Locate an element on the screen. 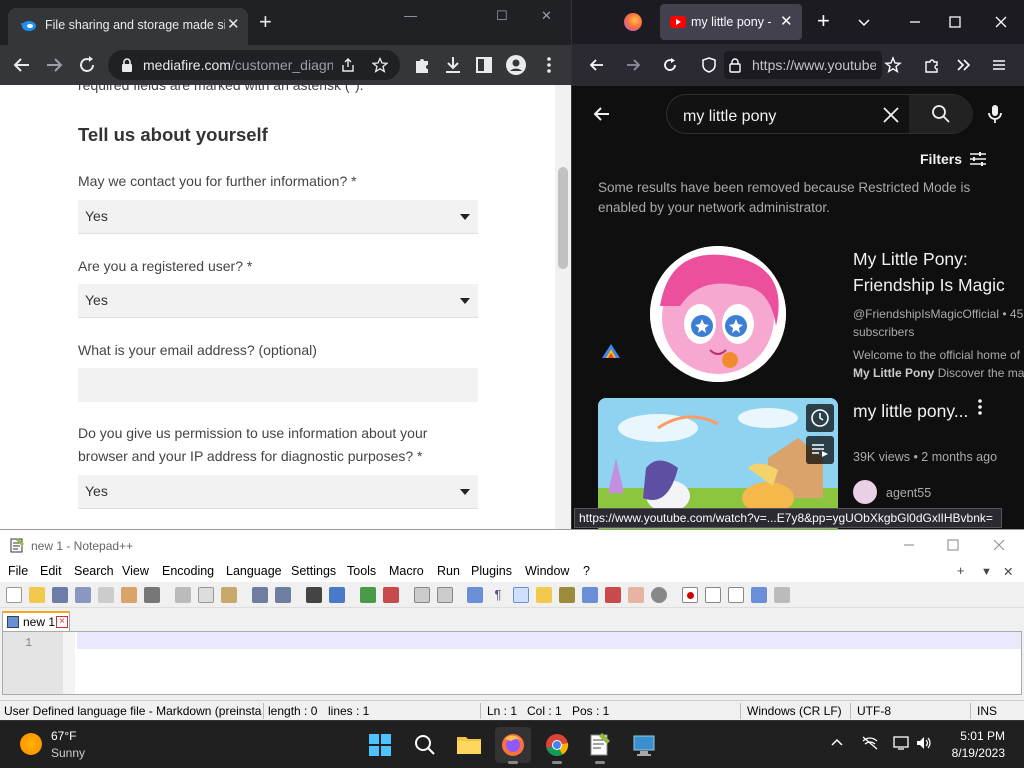 Image resolution: width=1024 pixels, height=768 pixels. menu-settings: Settings is located at coordinates (313, 571).